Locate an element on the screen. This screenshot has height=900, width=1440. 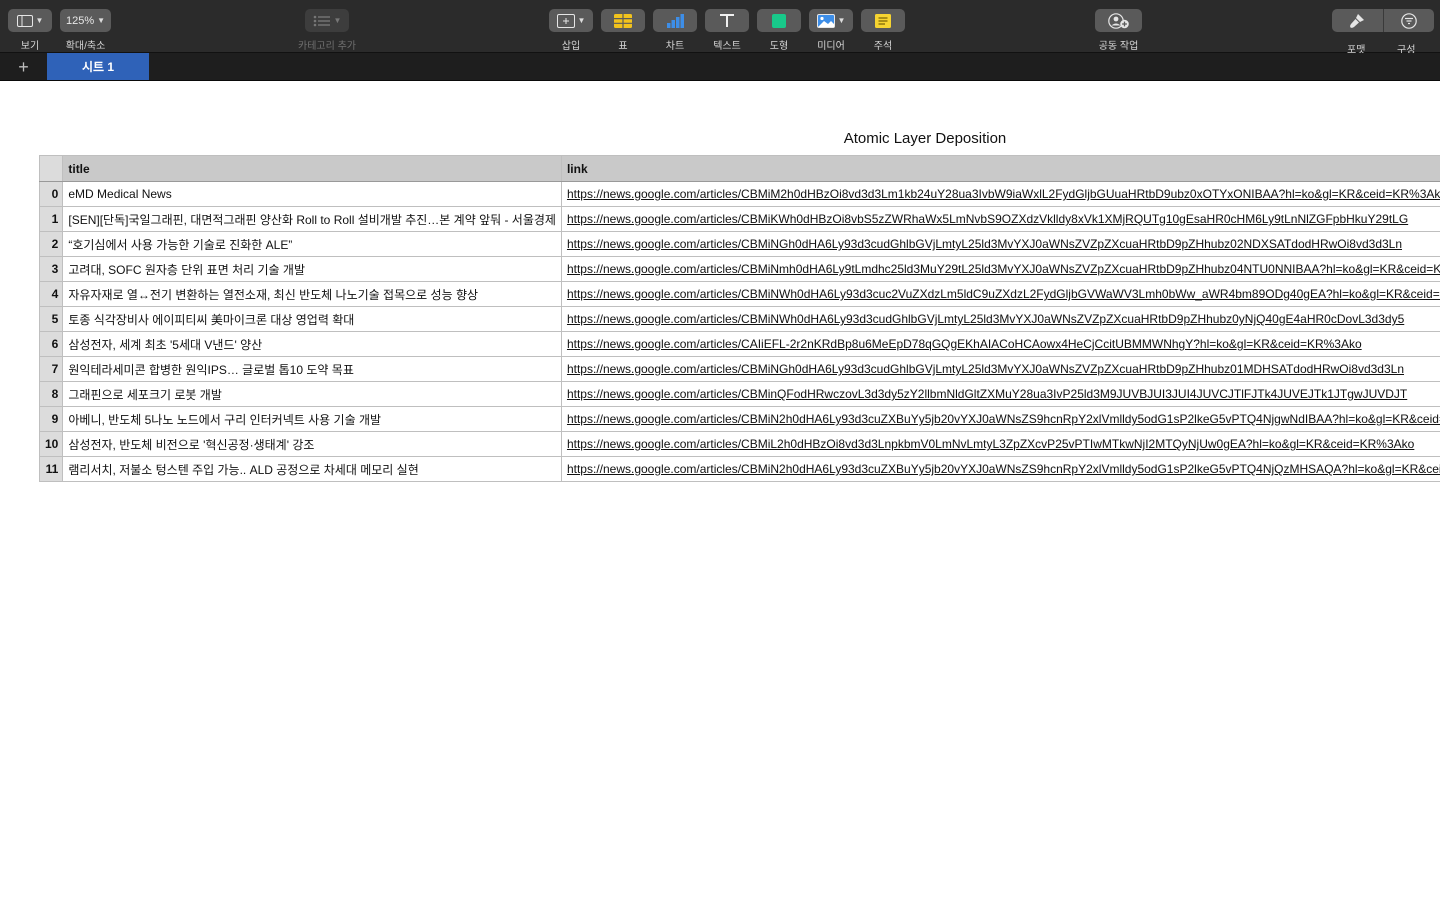
comment-icon is located at coordinates (883, 20).